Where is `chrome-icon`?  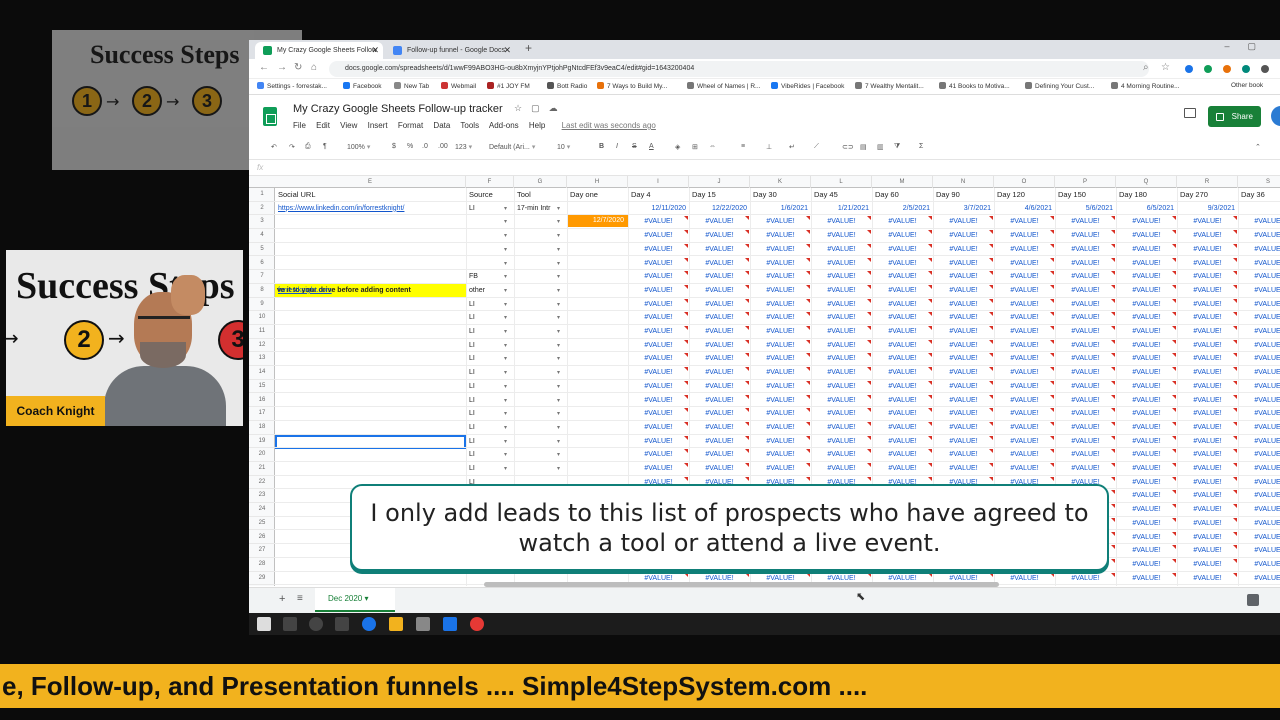
chrome-icon is located at coordinates (477, 624).